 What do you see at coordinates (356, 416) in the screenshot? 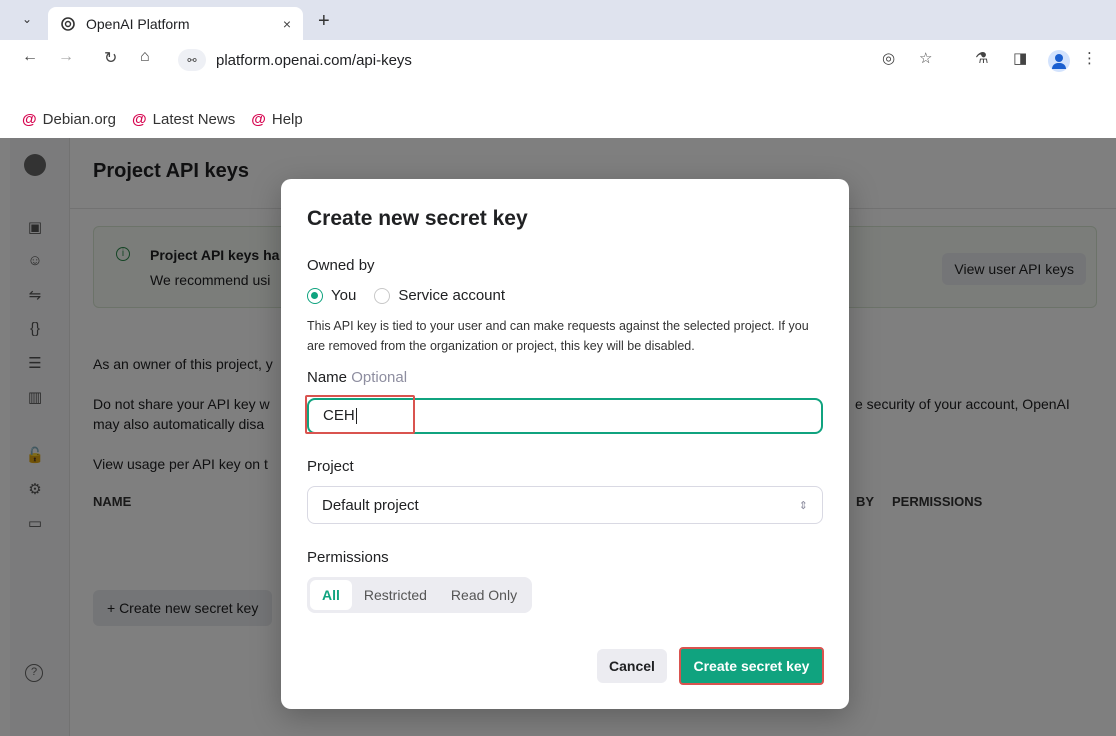
I see `text-caret` at bounding box center [356, 416].